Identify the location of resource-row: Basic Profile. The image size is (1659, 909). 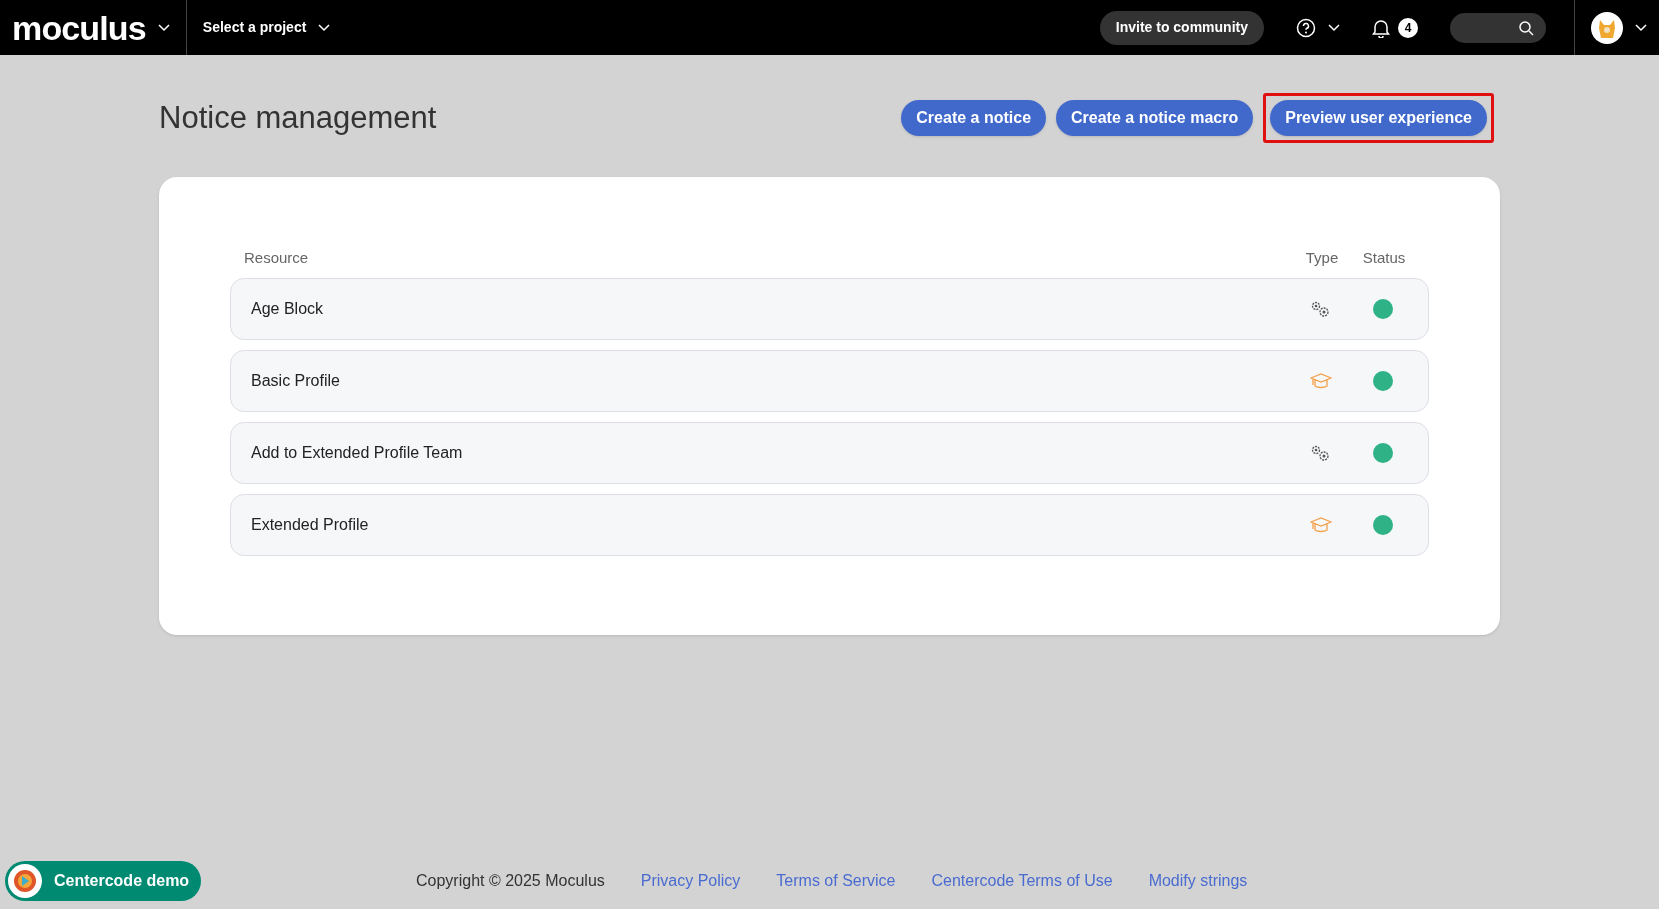
(829, 380).